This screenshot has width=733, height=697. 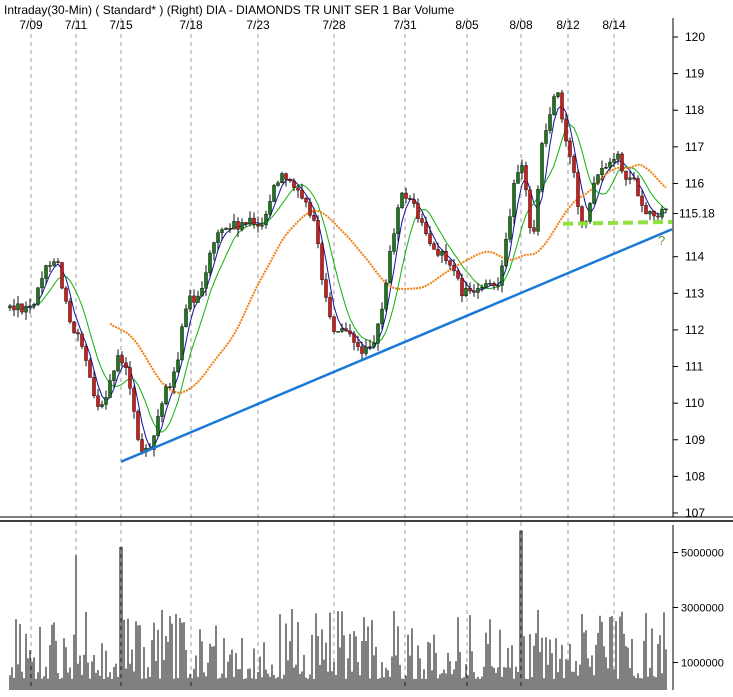 What do you see at coordinates (614, 25) in the screenshot?
I see `x-tick-label: 8/14` at bounding box center [614, 25].